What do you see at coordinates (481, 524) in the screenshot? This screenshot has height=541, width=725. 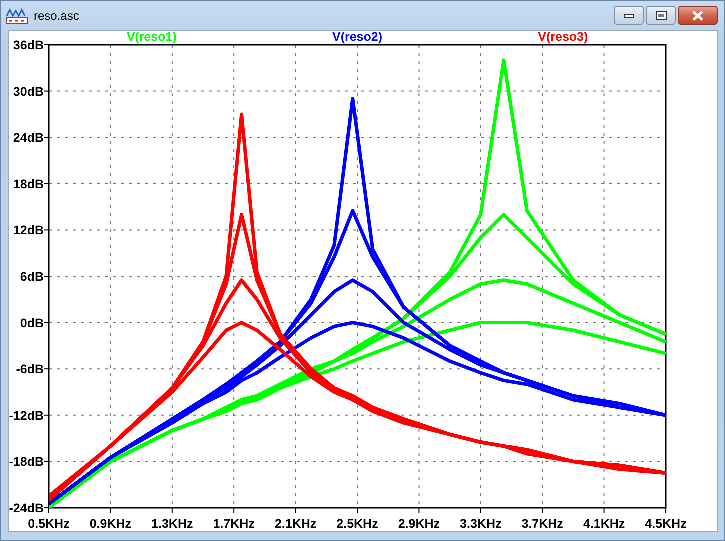 I see `axis-tick-label: 3.3KHz` at bounding box center [481, 524].